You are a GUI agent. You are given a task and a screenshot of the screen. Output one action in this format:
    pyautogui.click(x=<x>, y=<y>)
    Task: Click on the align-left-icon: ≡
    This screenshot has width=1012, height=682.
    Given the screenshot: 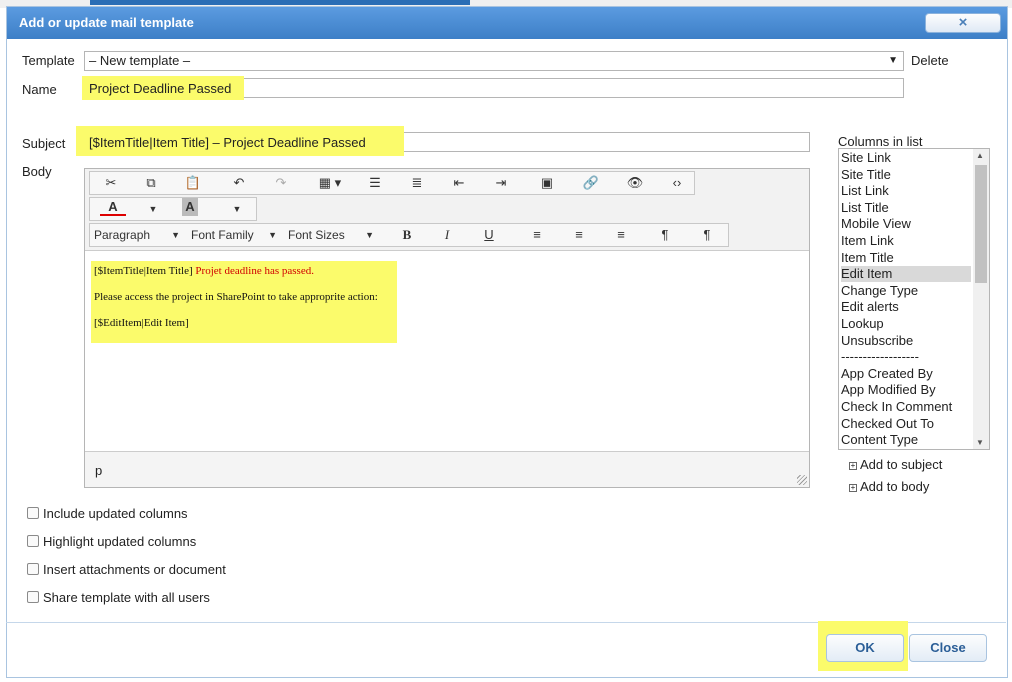 What is the action you would take?
    pyautogui.click(x=537, y=235)
    